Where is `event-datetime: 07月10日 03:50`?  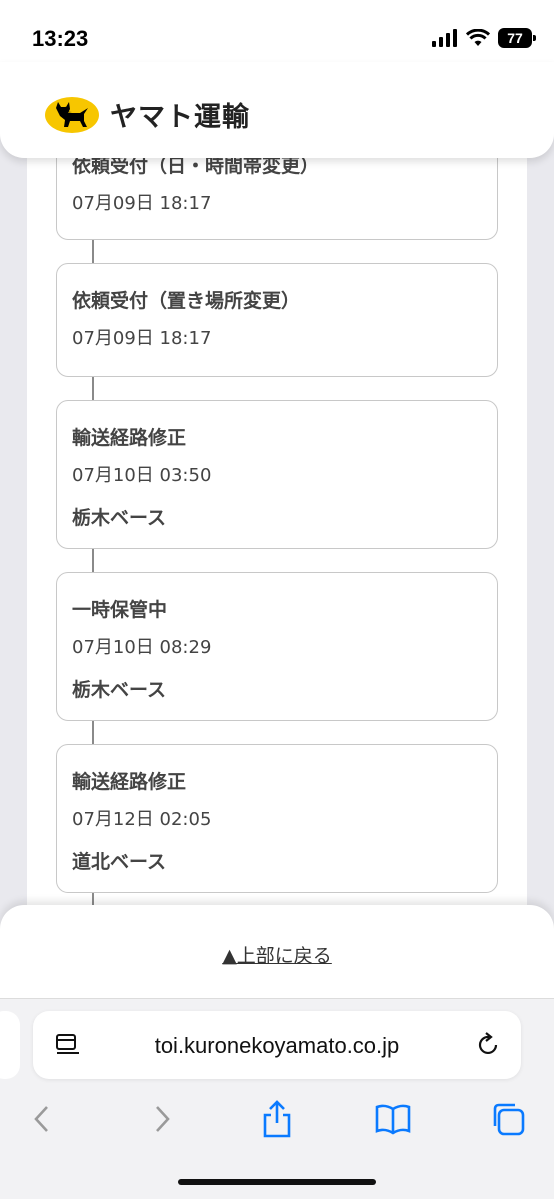
event-datetime: 07月10日 03:50 is located at coordinates (142, 475).